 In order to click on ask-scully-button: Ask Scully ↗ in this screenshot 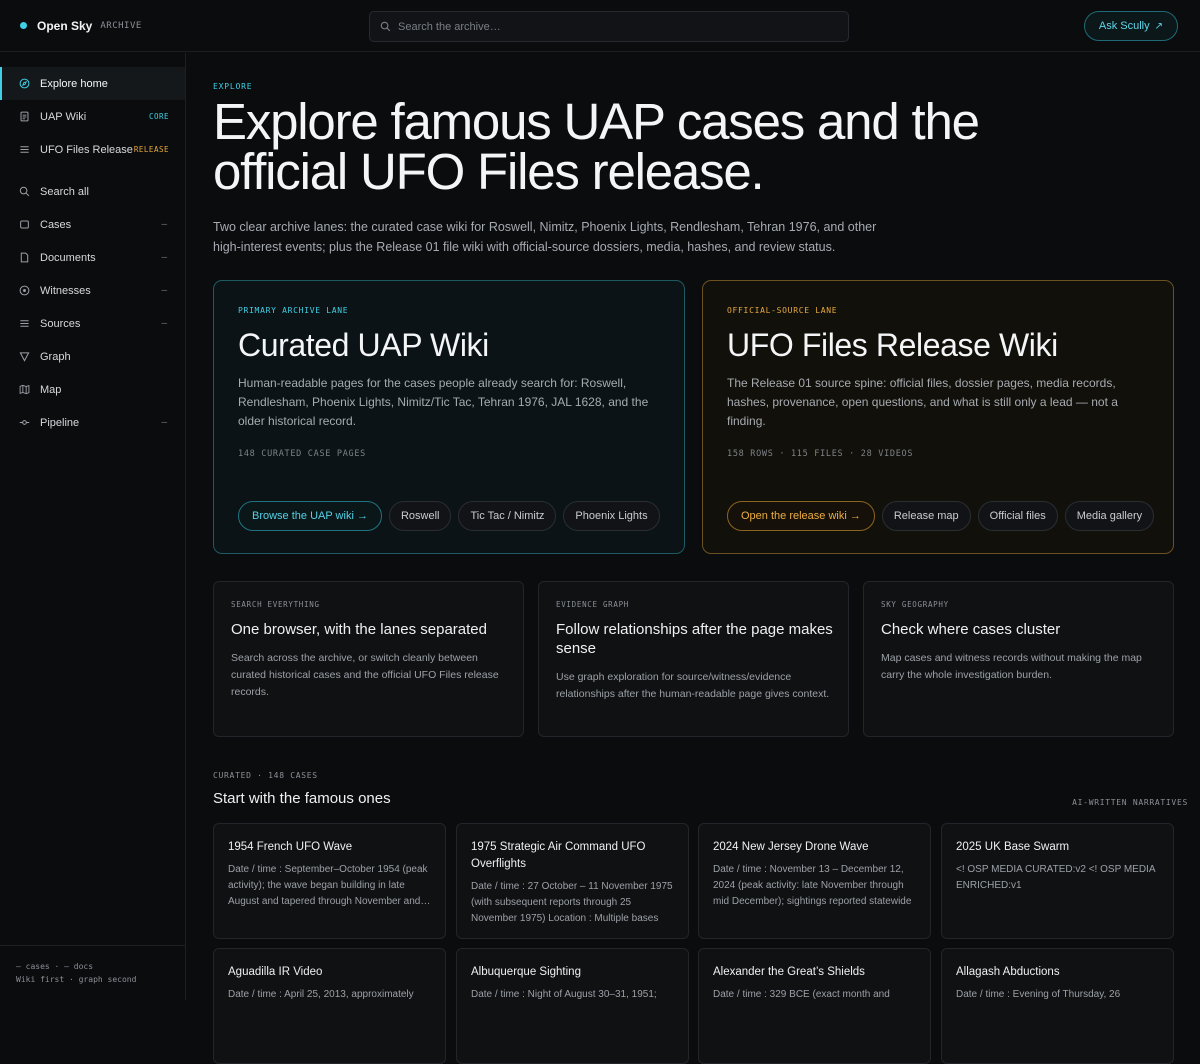, I will do `click(1130, 26)`.